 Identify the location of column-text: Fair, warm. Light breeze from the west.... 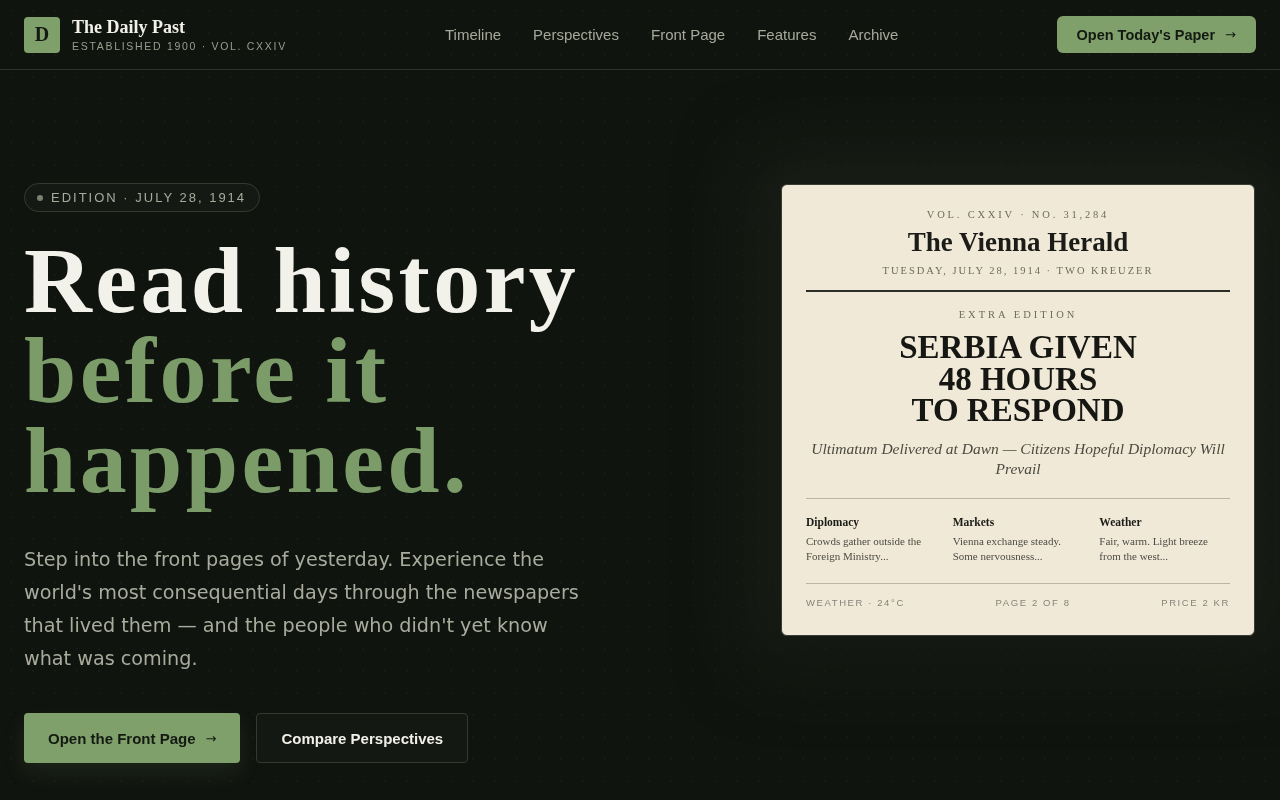
(1154, 548).